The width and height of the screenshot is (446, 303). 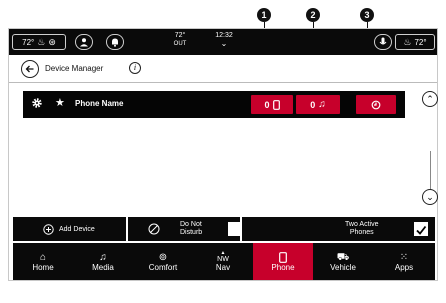 I want to click on callout-1: 1, so click(x=264, y=15).